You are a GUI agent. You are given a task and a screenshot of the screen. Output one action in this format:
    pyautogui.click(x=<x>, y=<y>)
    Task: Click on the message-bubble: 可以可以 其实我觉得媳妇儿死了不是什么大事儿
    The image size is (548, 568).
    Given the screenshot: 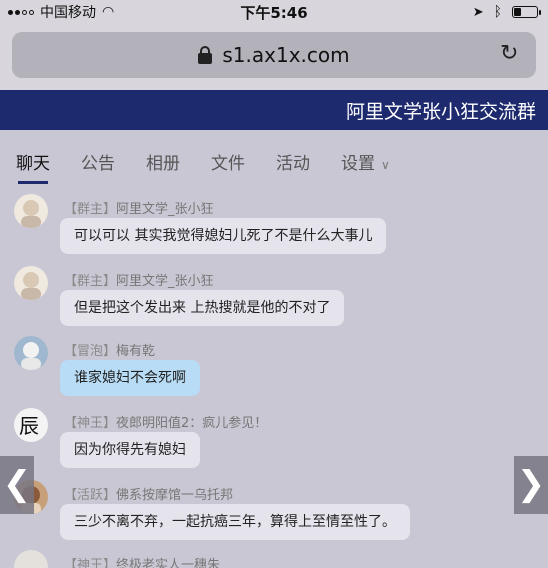 What is the action you would take?
    pyautogui.click(x=223, y=236)
    